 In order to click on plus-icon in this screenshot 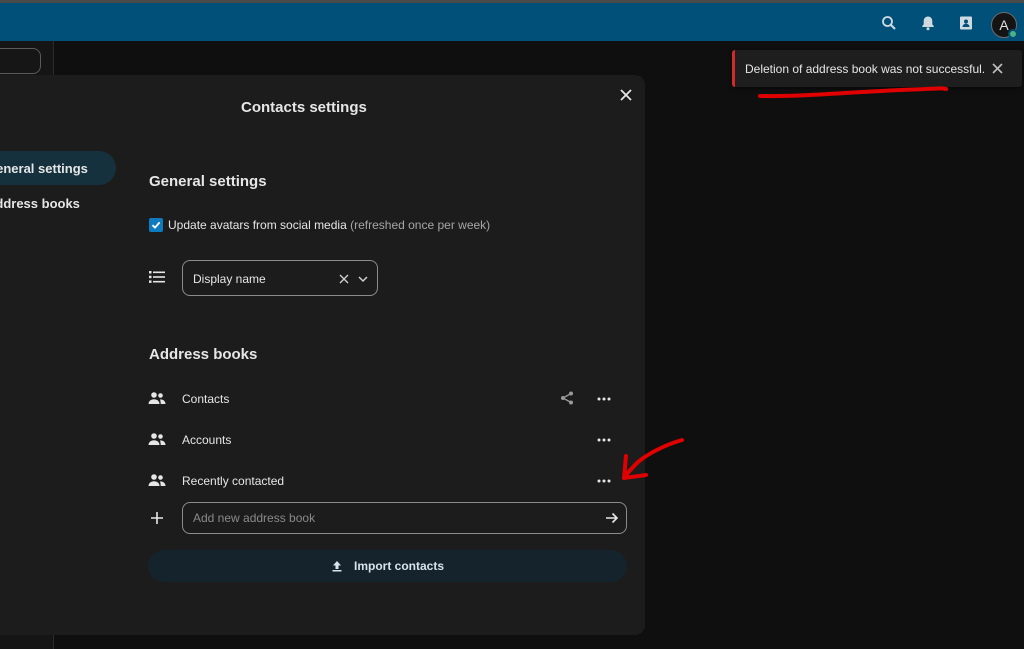, I will do `click(157, 518)`.